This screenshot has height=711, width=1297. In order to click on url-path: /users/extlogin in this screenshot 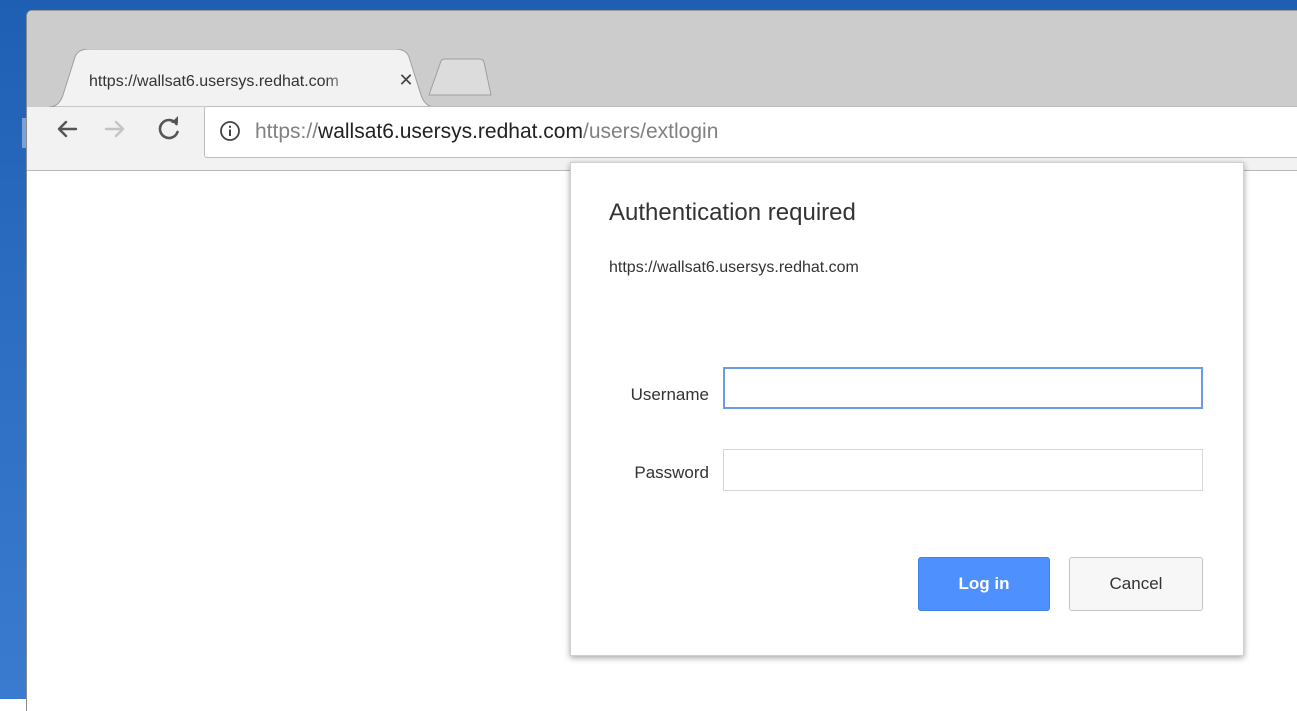, I will do `click(650, 131)`.